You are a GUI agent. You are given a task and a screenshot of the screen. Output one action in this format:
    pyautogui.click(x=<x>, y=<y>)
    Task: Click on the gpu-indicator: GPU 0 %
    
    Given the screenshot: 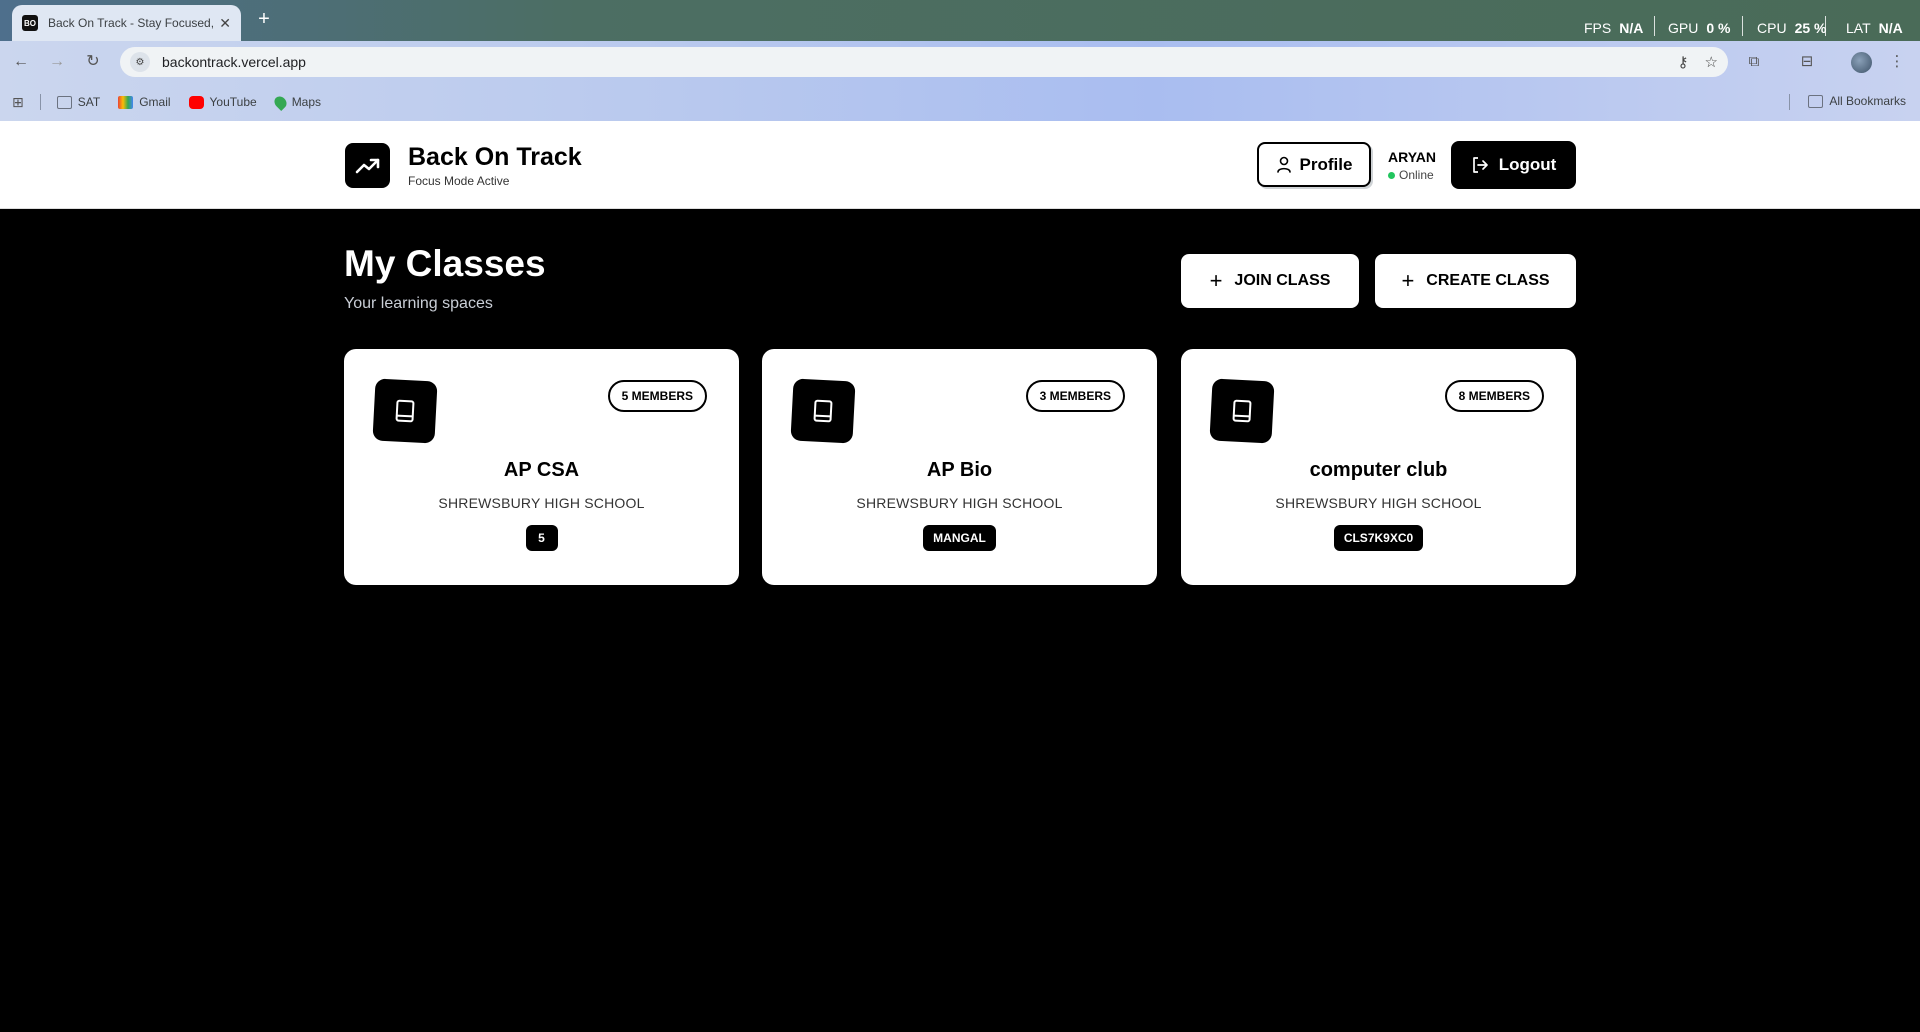 What is the action you would take?
    pyautogui.click(x=1699, y=28)
    